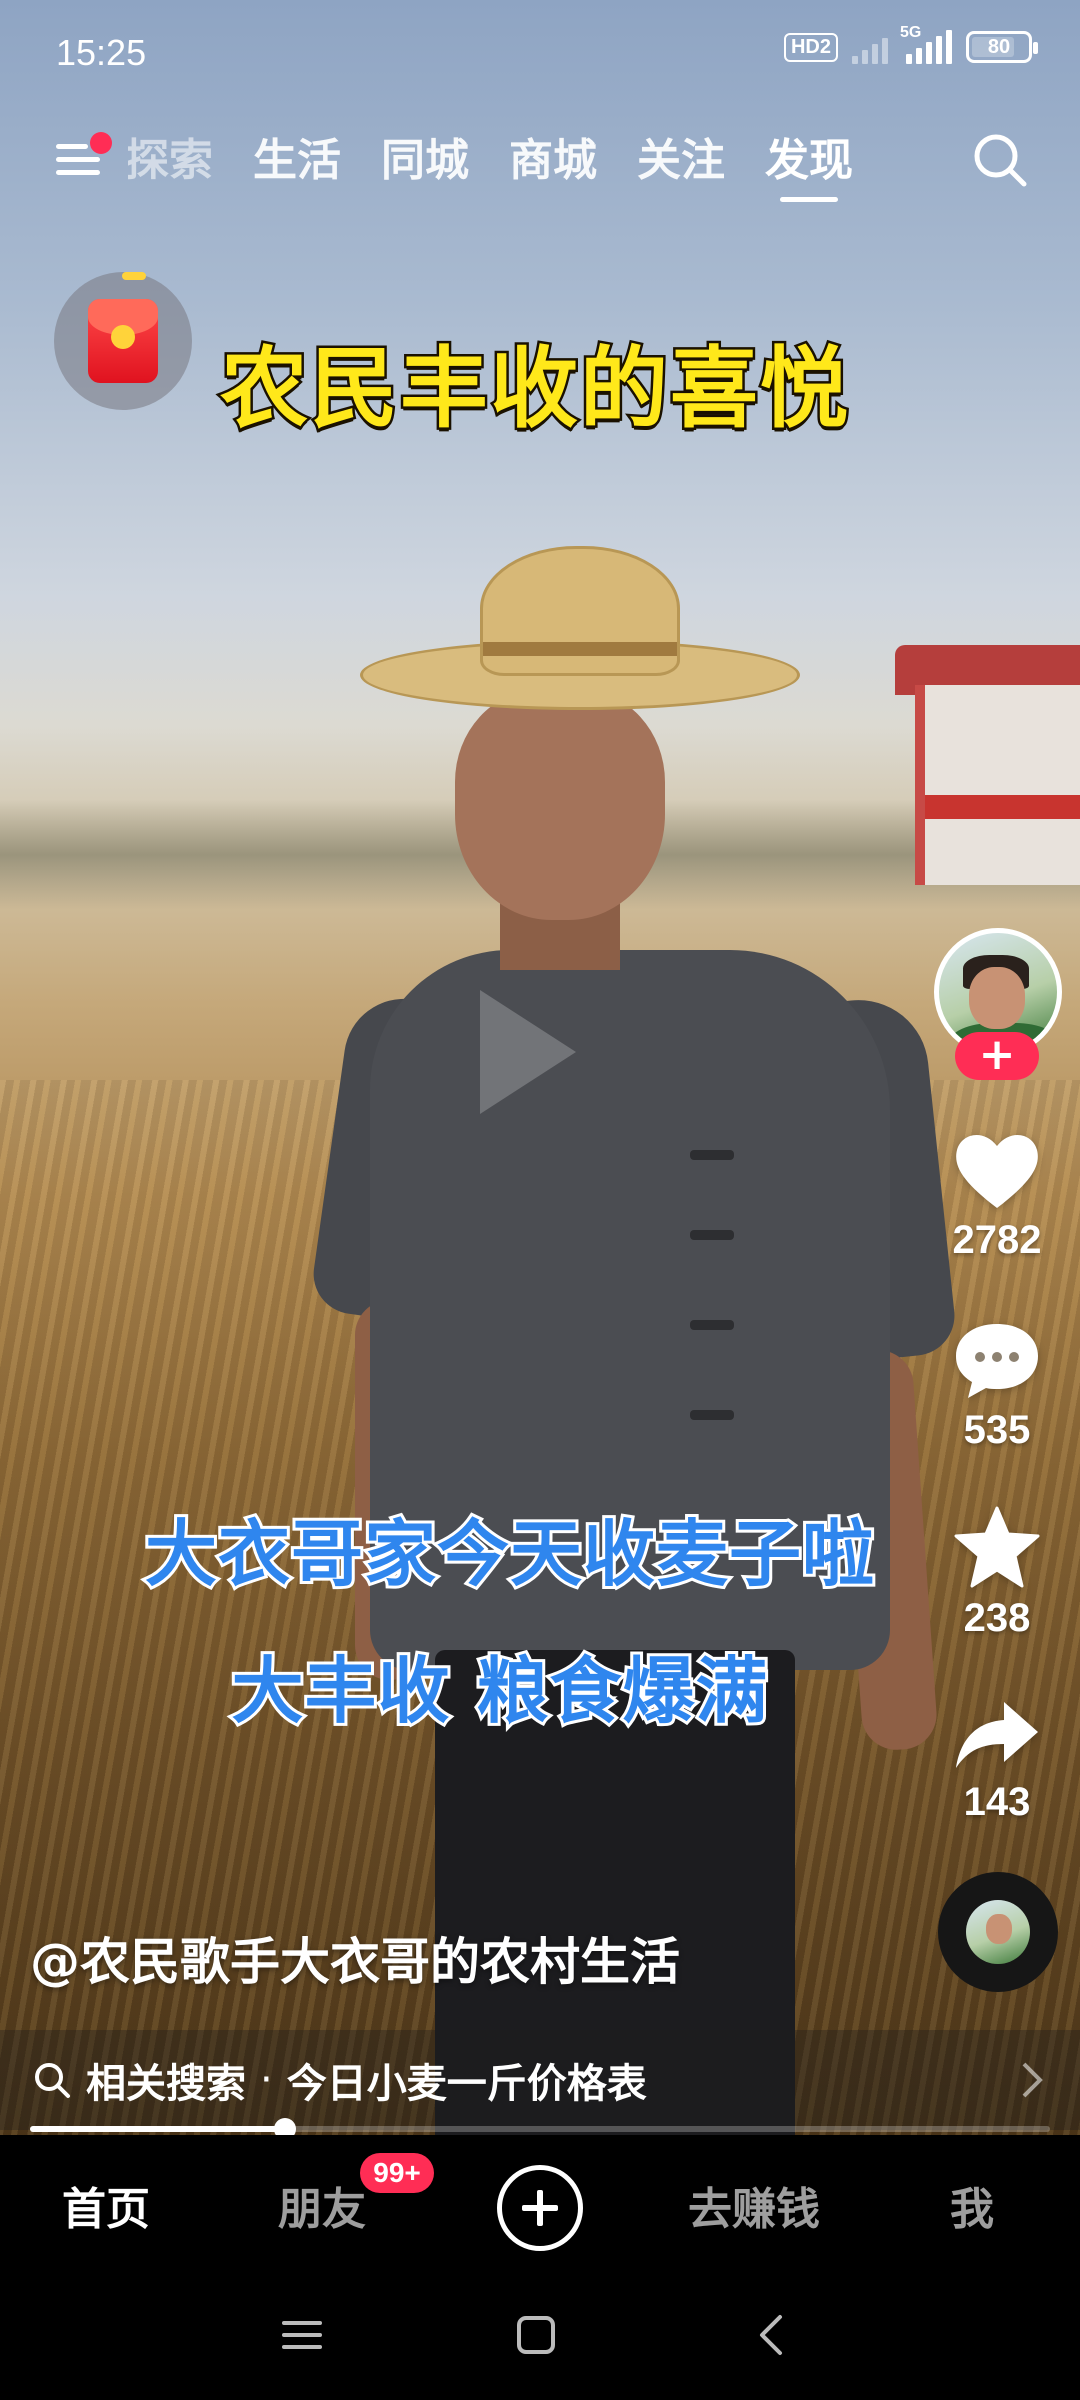 Image resolution: width=1080 pixels, height=2400 pixels. I want to click on system-nav-bar, so click(540, 2337).